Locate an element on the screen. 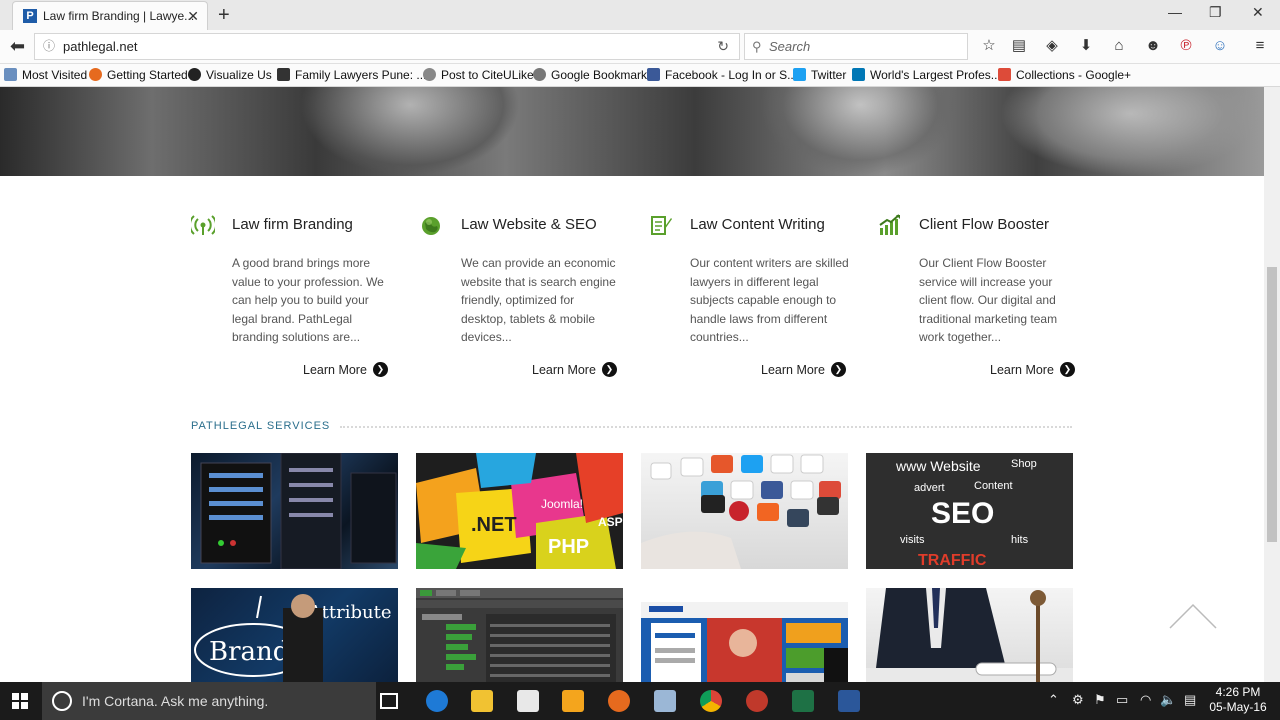 The height and width of the screenshot is (720, 1280). bookmark-citeulike: Post to CiteULike is located at coordinates (478, 75).